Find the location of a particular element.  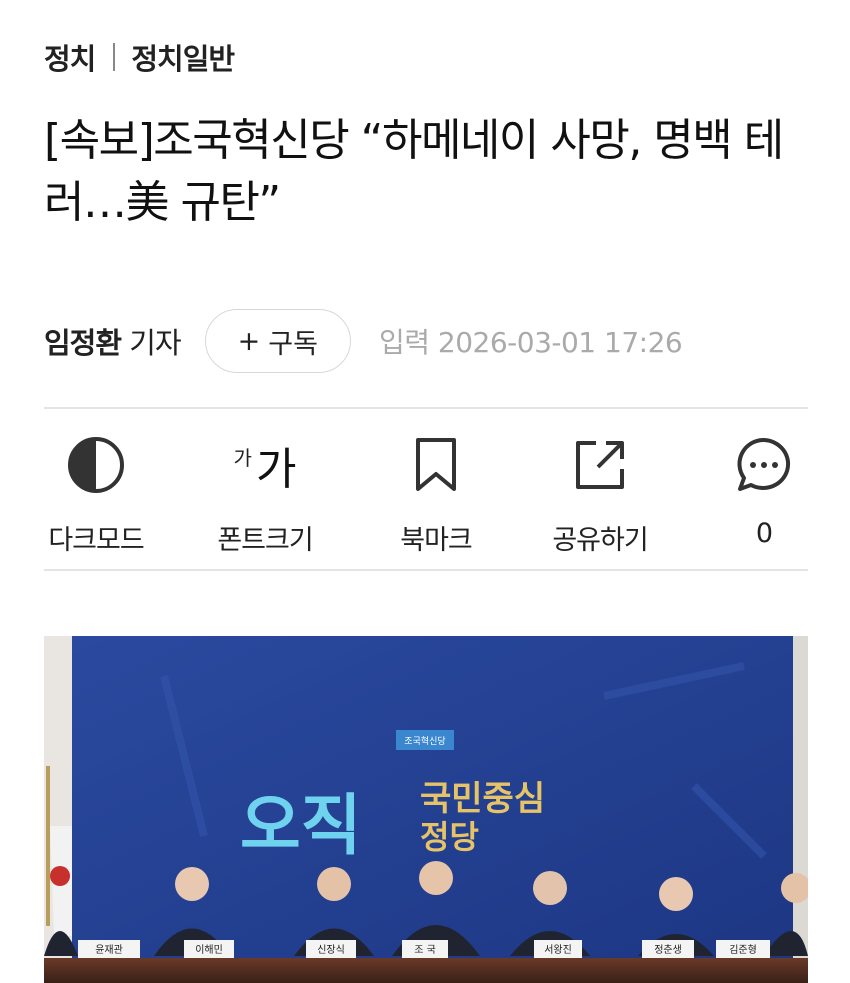

date-label: 입력 is located at coordinates (404, 342).